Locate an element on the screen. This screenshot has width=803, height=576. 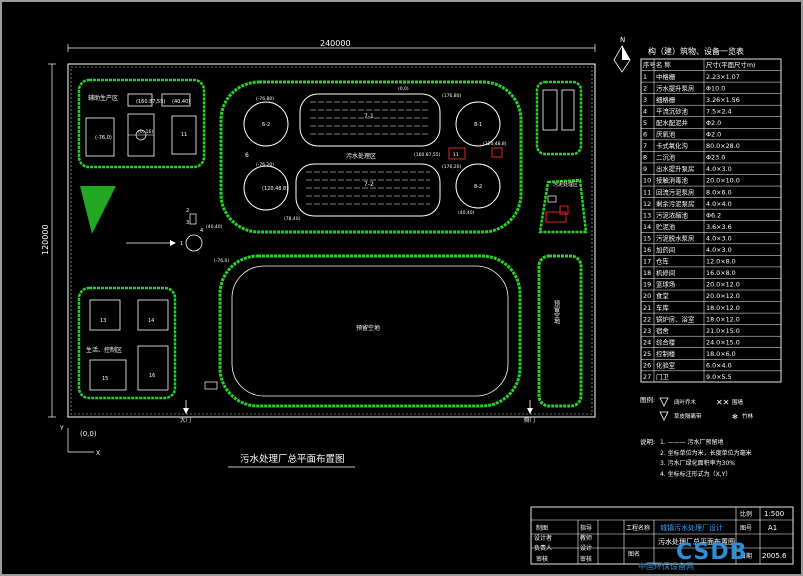
table-cell: 3 is located at coordinates (645, 100).